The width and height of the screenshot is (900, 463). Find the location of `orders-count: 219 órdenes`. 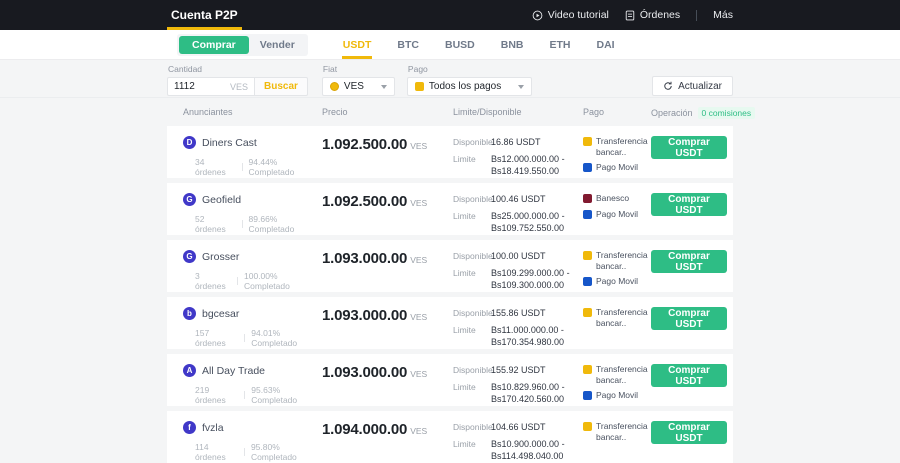

orders-count: 219 órdenes is located at coordinates (210, 395).